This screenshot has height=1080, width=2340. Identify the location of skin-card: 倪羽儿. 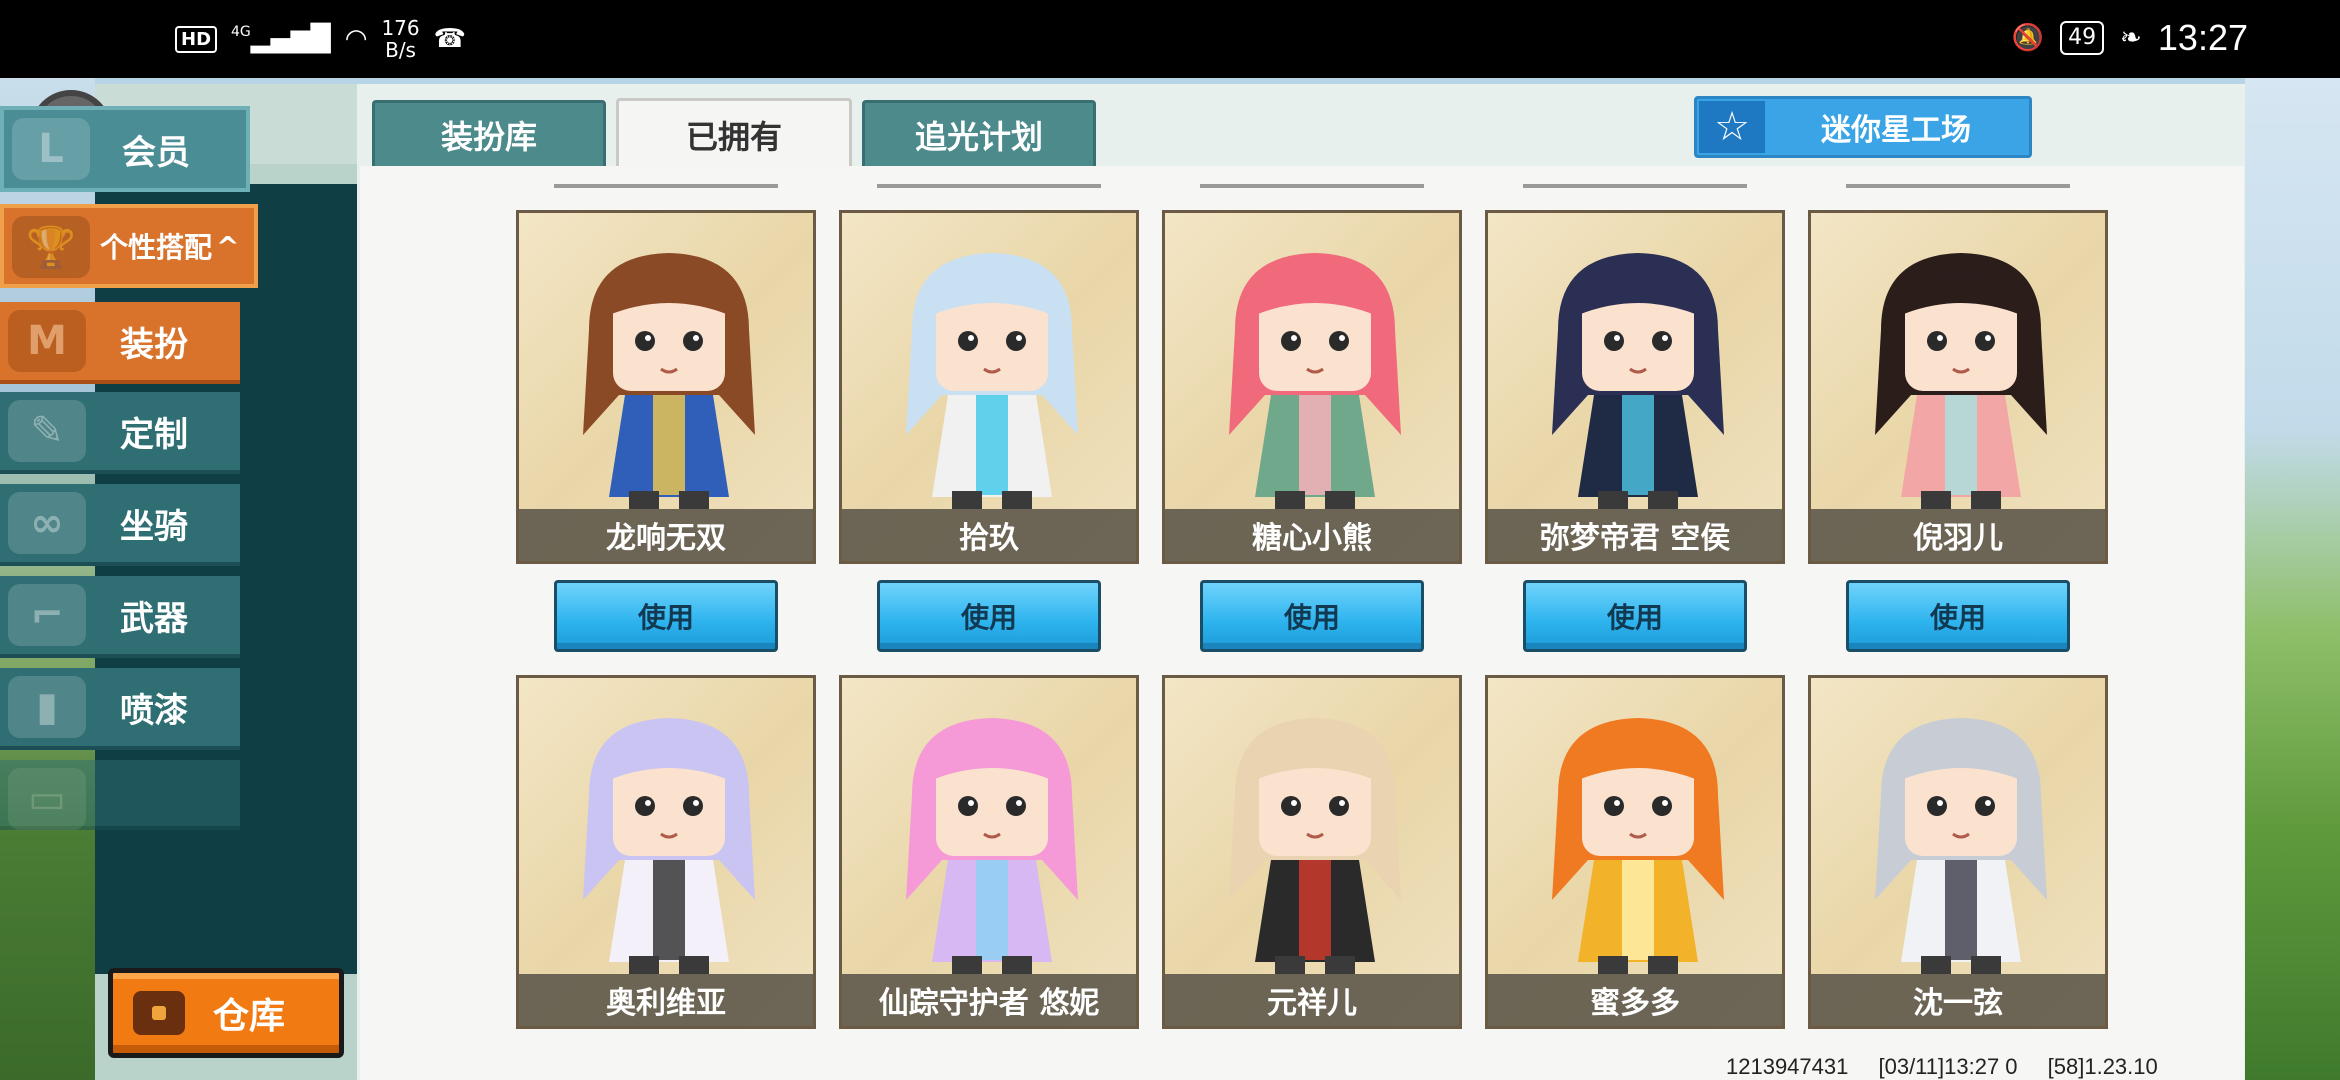
(1958, 387).